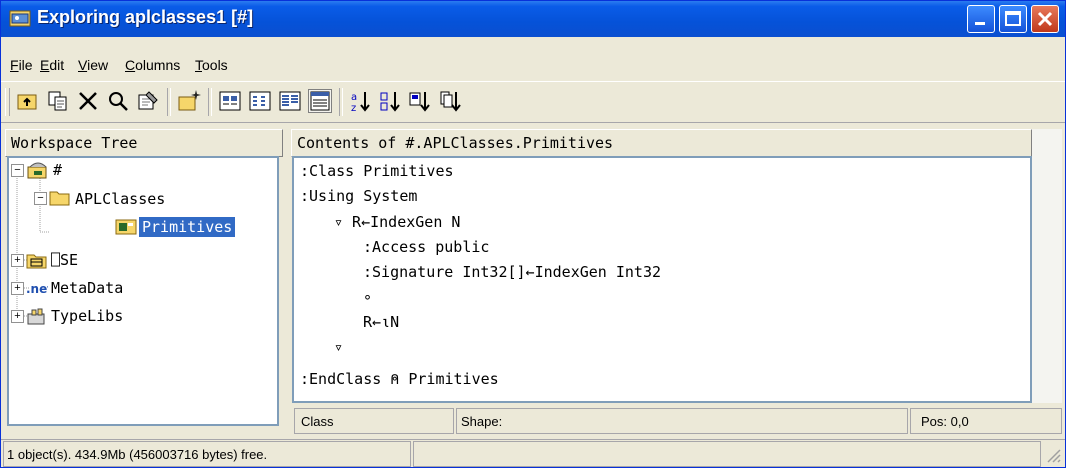 The image size is (1066, 468). Describe the element at coordinates (353, 108) in the screenshot. I see `svg-text: z` at that location.